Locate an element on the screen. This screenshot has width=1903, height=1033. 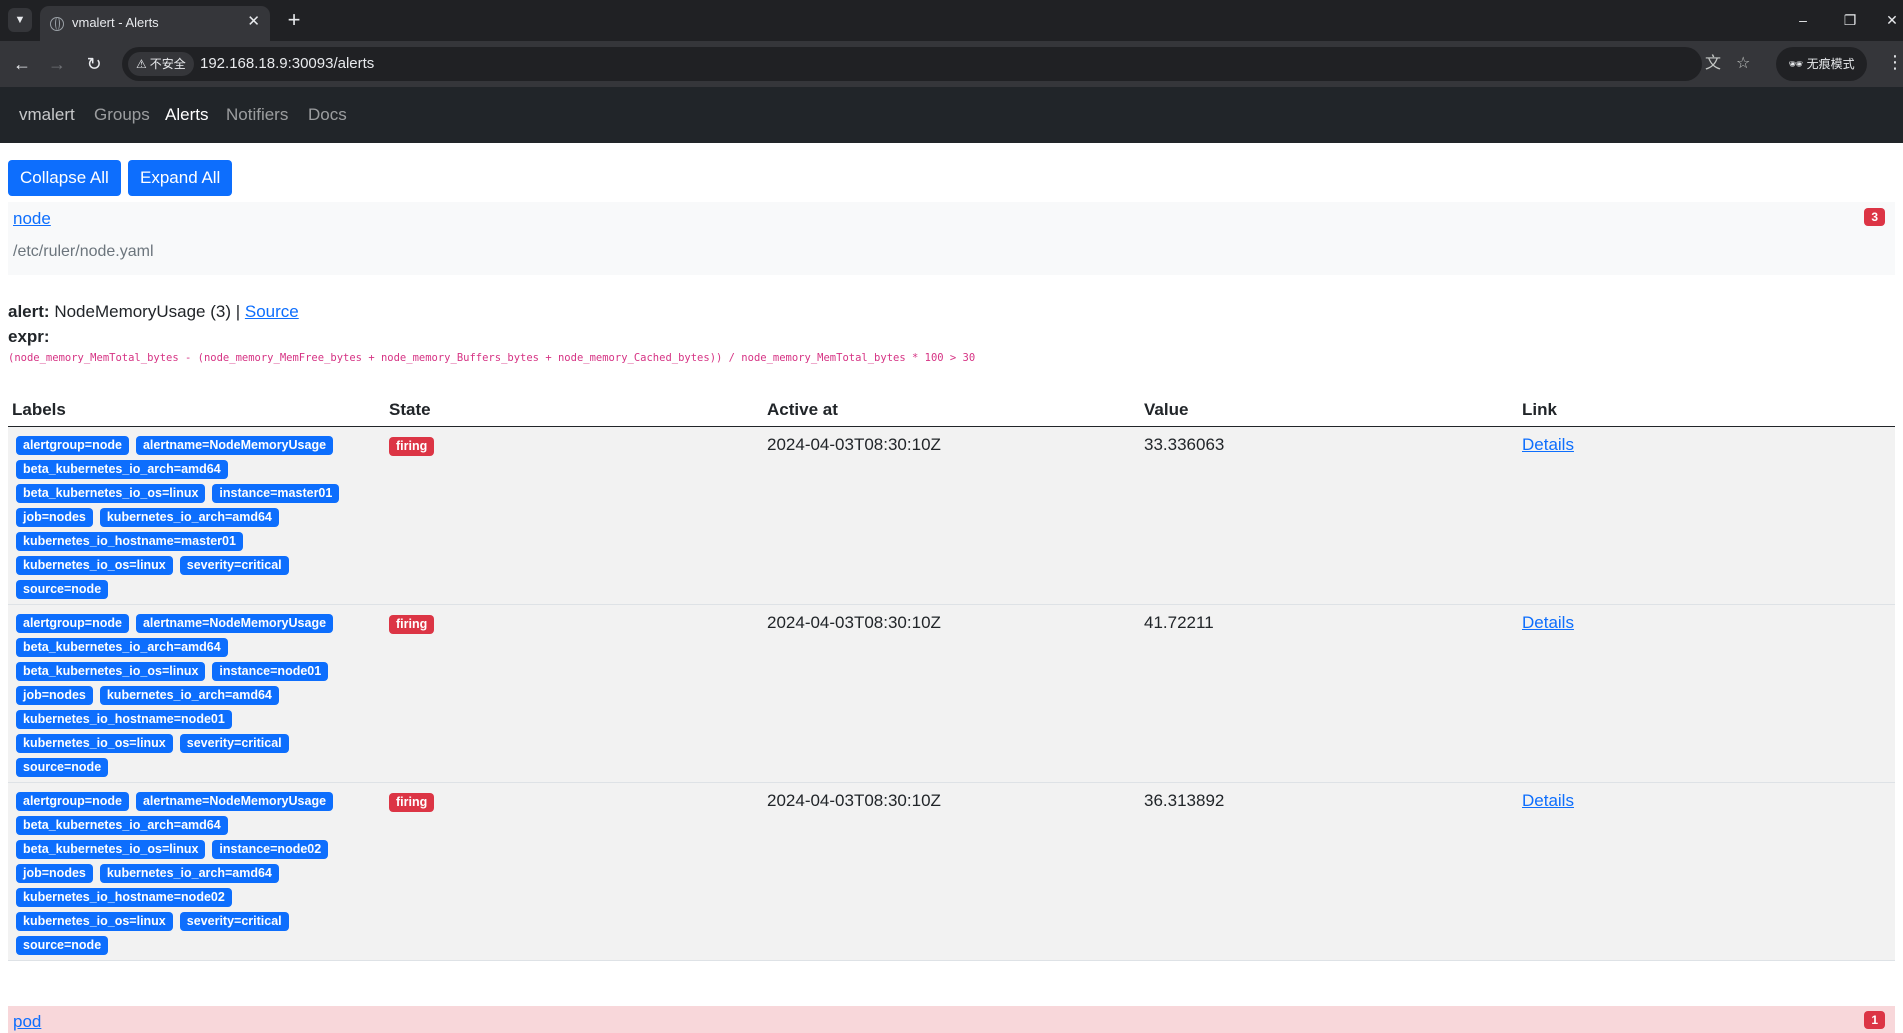
column-header-labels: Labels is located at coordinates (39, 409).